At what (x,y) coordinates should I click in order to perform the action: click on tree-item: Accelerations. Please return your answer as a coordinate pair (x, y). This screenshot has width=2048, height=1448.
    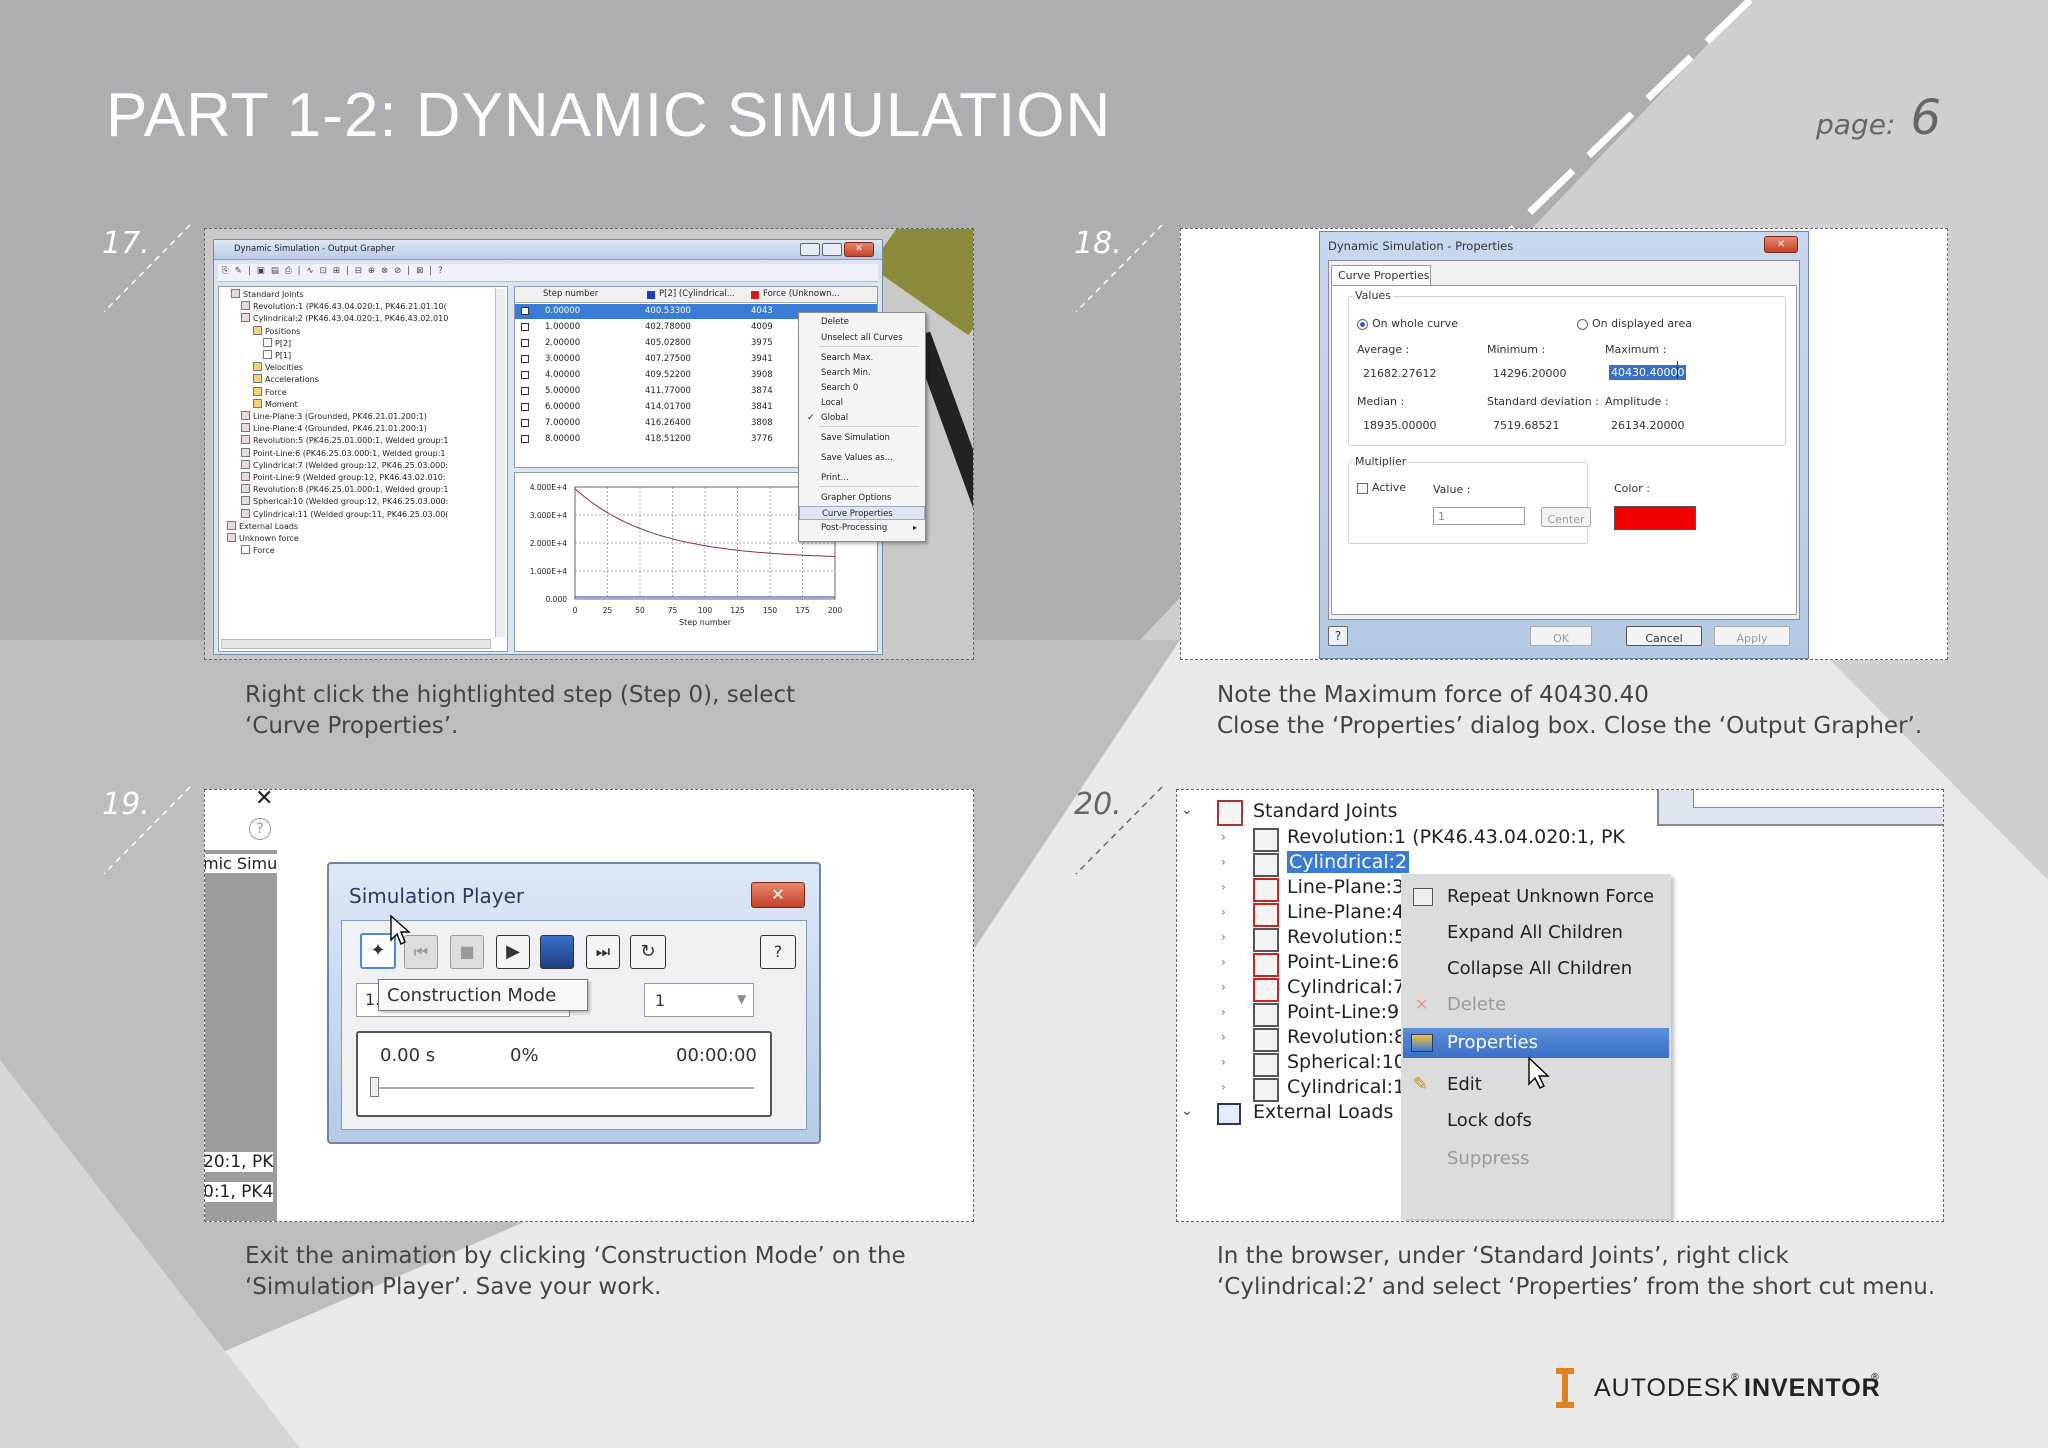
    Looking at the image, I should click on (286, 380).